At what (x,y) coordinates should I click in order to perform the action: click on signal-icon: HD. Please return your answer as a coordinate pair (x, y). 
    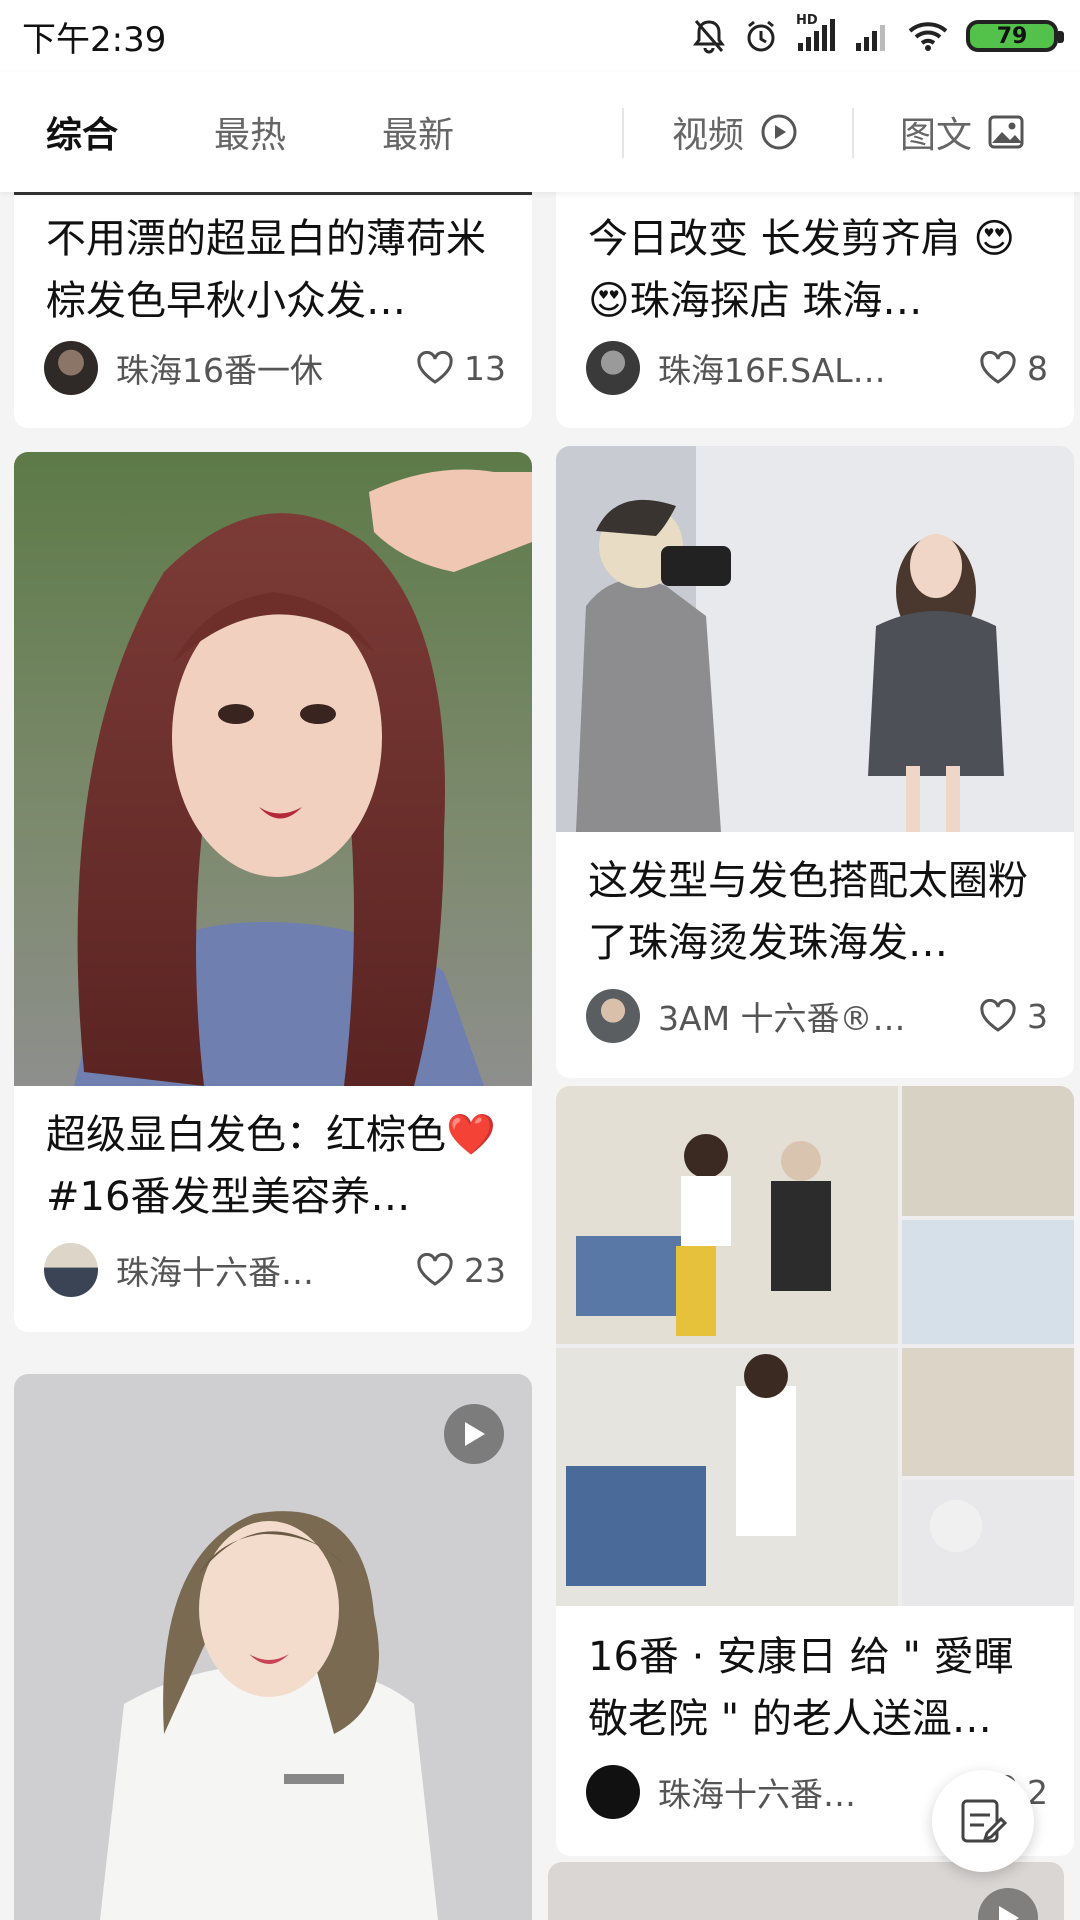
    Looking at the image, I should click on (816, 33).